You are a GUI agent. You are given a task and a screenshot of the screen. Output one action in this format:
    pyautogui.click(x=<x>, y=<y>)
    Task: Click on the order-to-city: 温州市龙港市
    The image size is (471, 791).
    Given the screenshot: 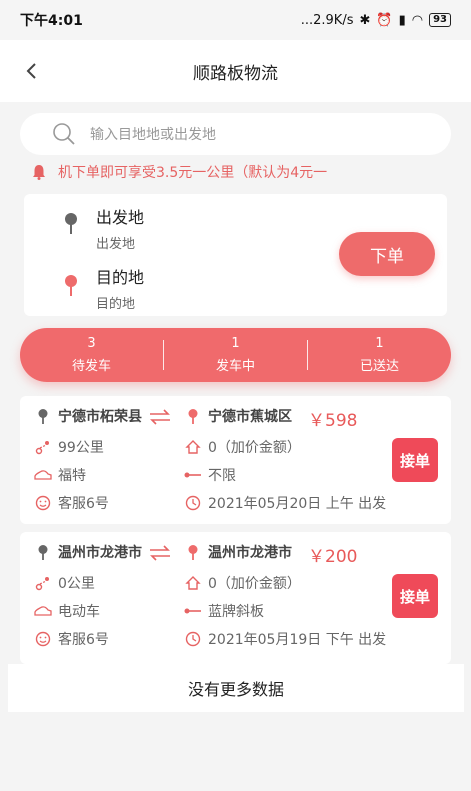 What is the action you would take?
    pyautogui.click(x=250, y=553)
    